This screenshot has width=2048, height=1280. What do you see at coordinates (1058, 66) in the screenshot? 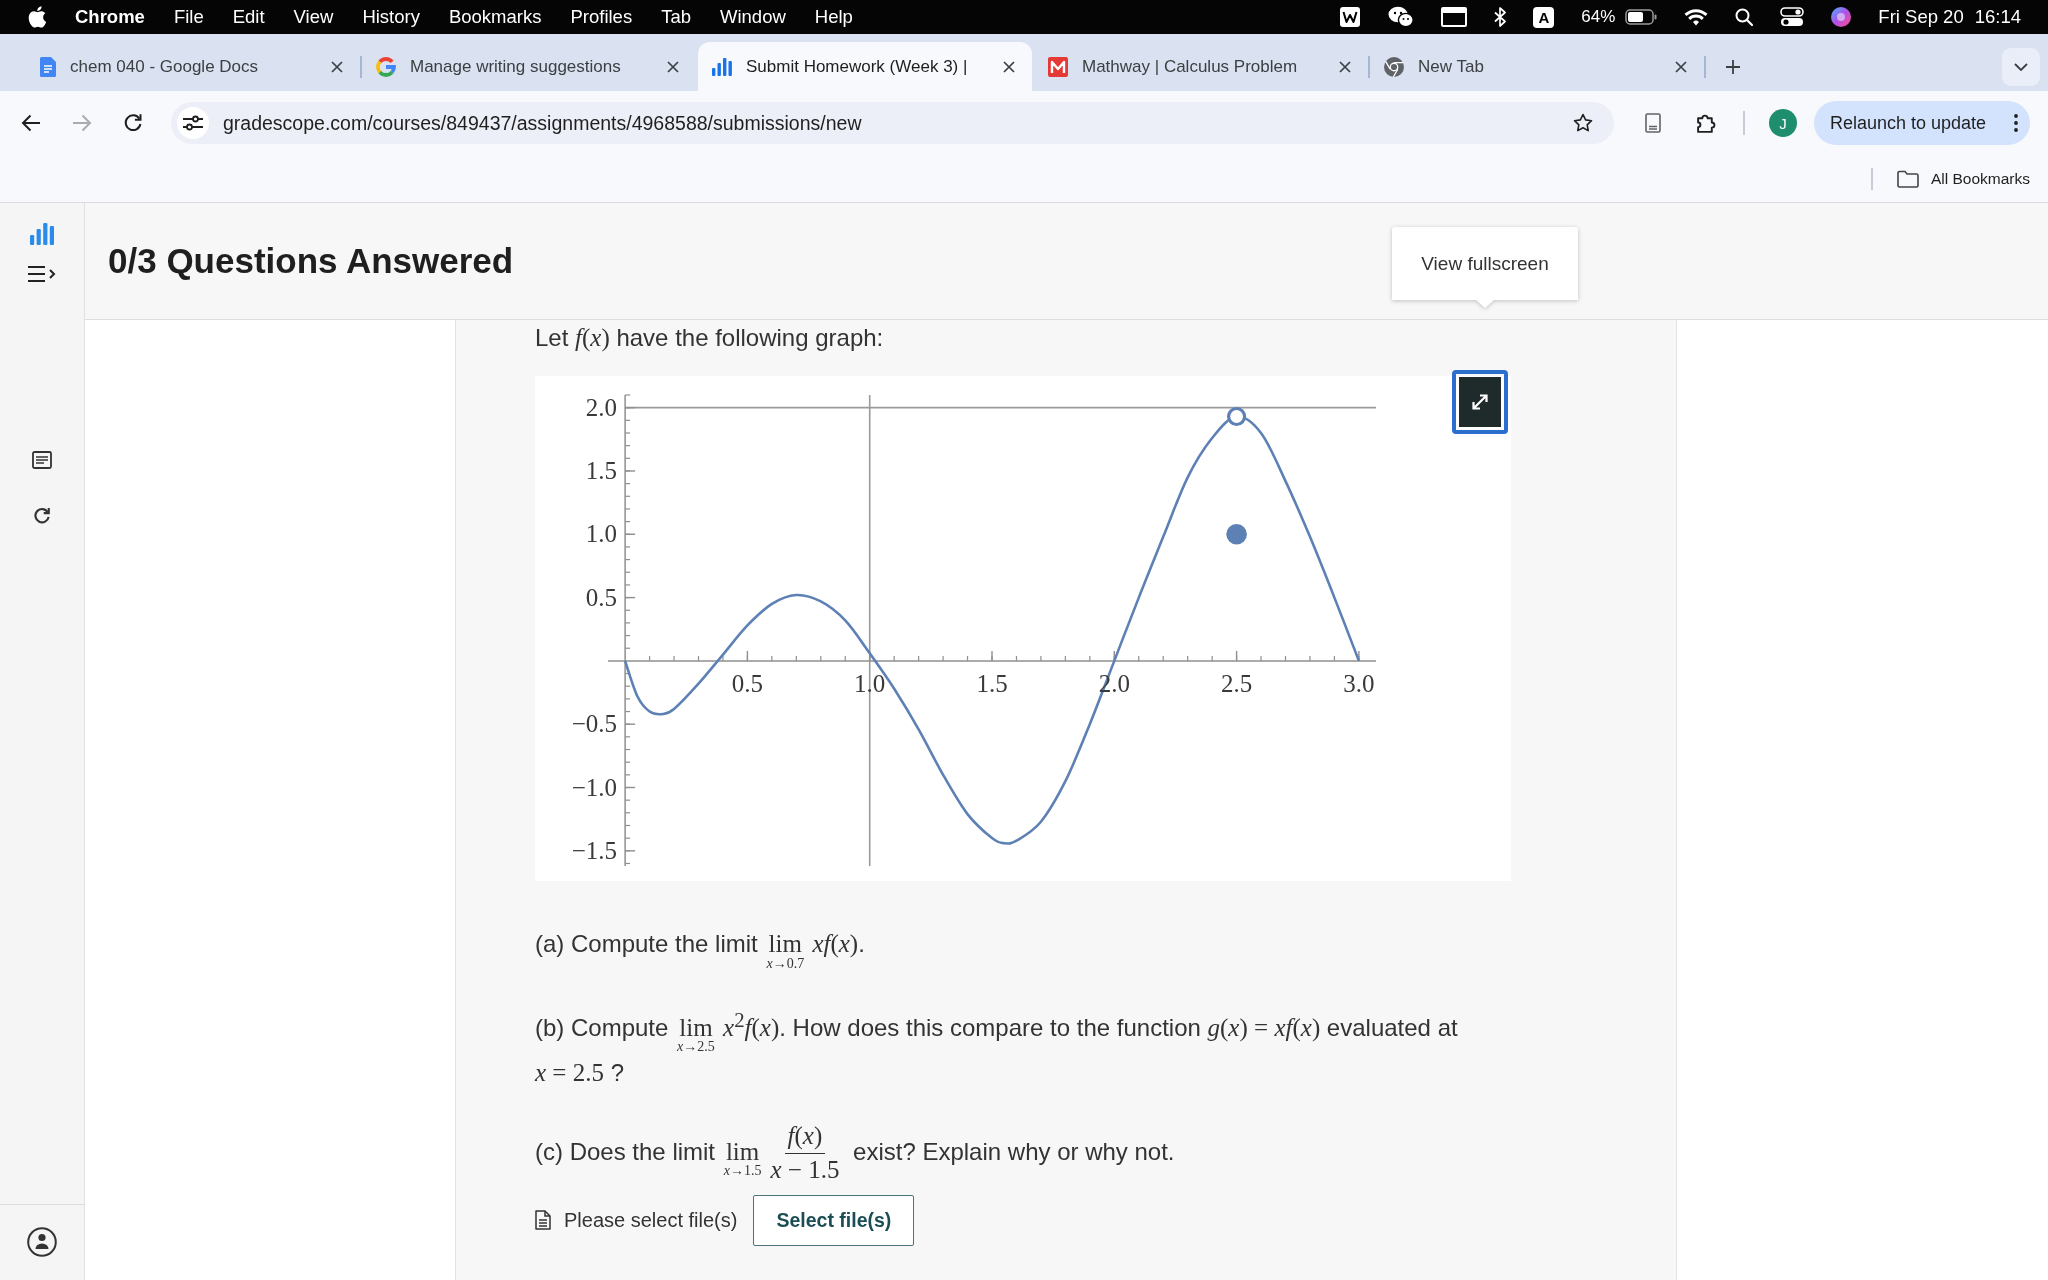
I see `tile-logo-icon` at bounding box center [1058, 66].